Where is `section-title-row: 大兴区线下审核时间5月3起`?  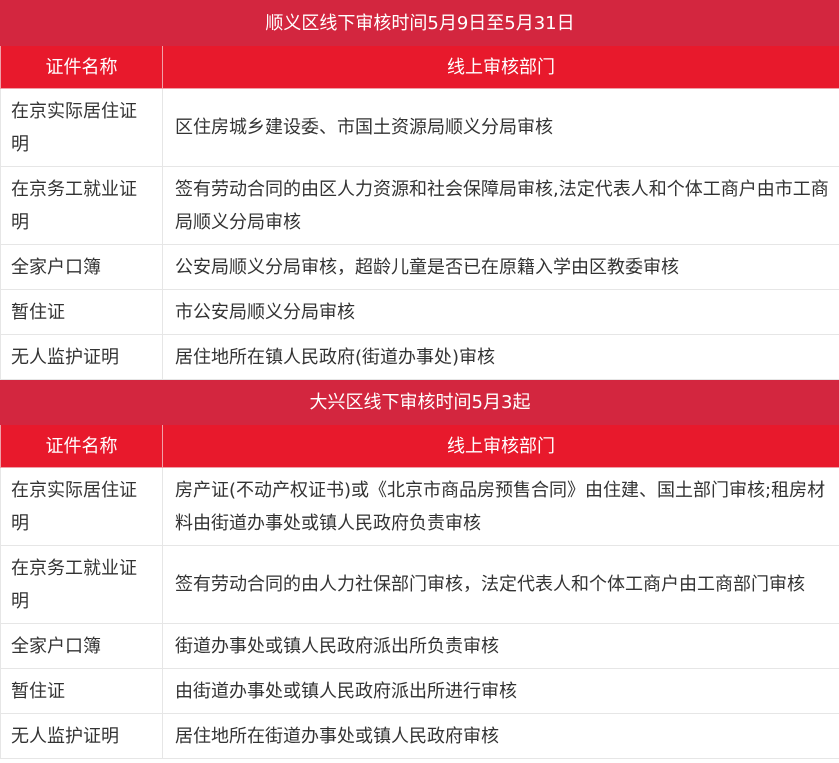 section-title-row: 大兴区线下审核时间5月3起 is located at coordinates (419, 402).